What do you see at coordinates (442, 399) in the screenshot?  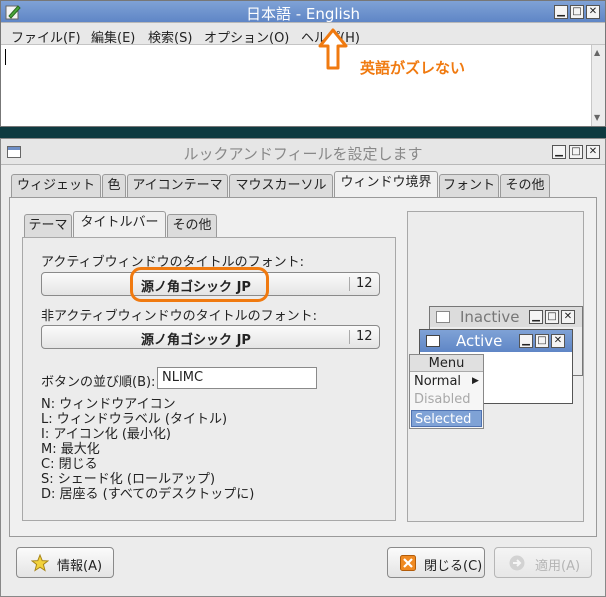 I see `preview-menu-disabled: Disabled` at bounding box center [442, 399].